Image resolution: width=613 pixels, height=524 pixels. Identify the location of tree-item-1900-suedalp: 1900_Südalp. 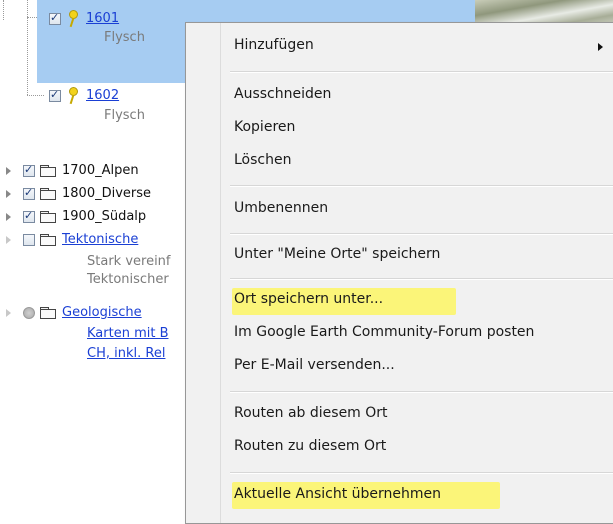
(76, 216).